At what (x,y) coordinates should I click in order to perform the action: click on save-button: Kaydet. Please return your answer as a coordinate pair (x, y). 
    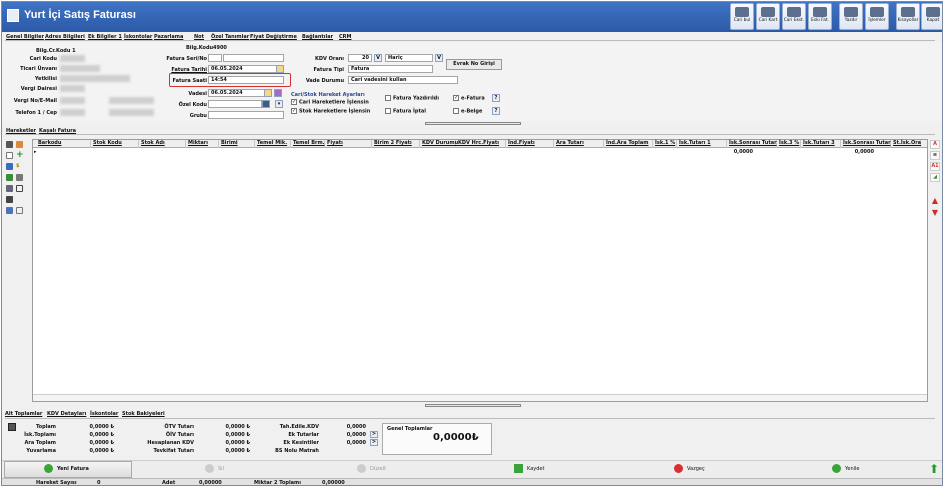
    Looking at the image, I should click on (529, 469).